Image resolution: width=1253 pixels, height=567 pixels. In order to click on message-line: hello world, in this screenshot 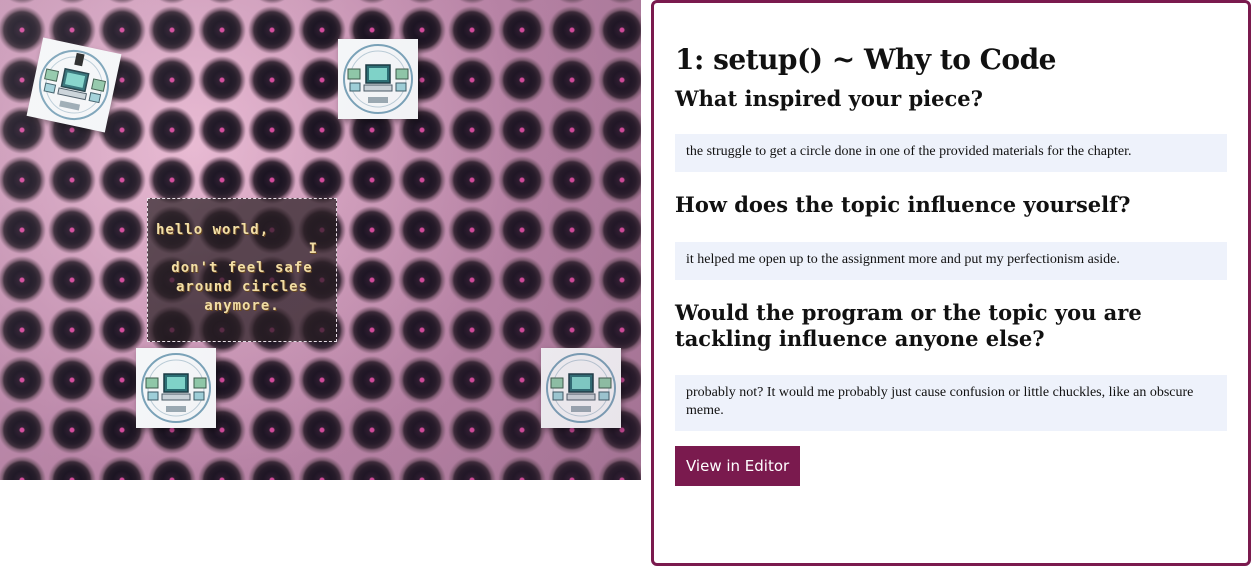, I will do `click(213, 230)`.